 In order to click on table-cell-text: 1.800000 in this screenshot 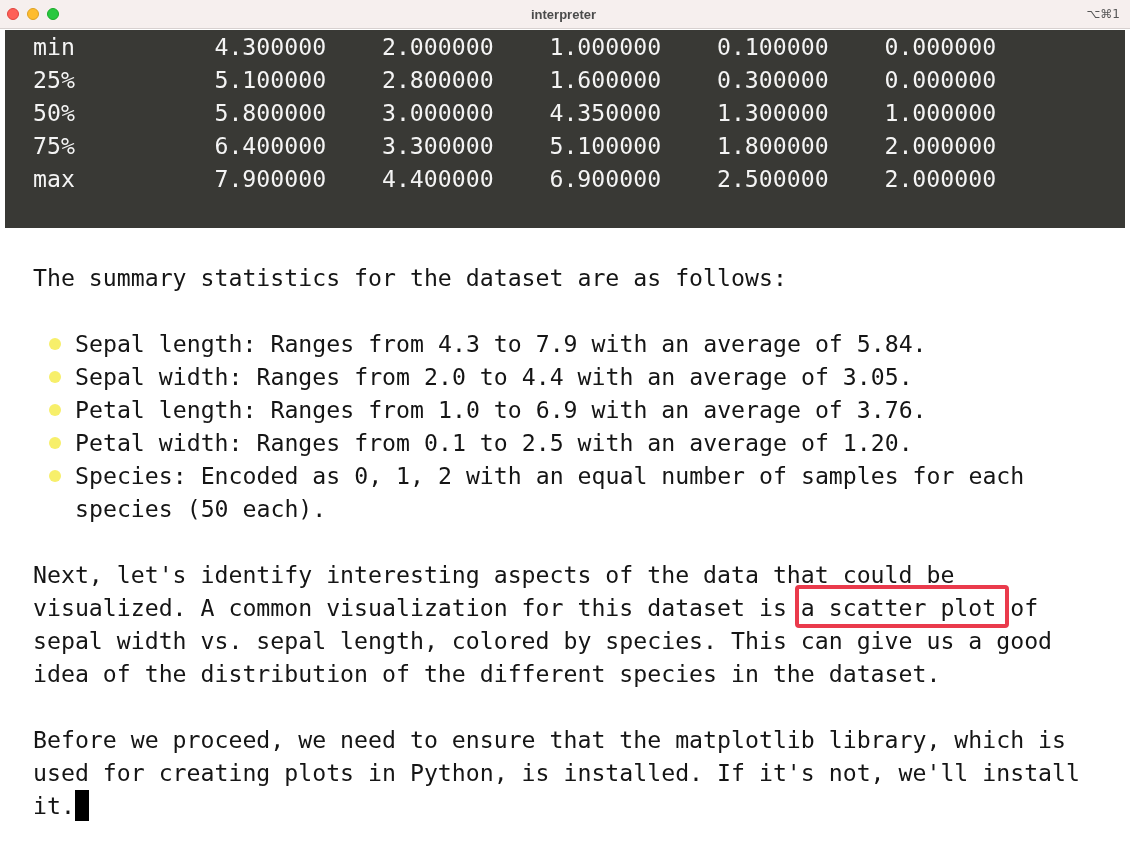, I will do `click(772, 146)`.